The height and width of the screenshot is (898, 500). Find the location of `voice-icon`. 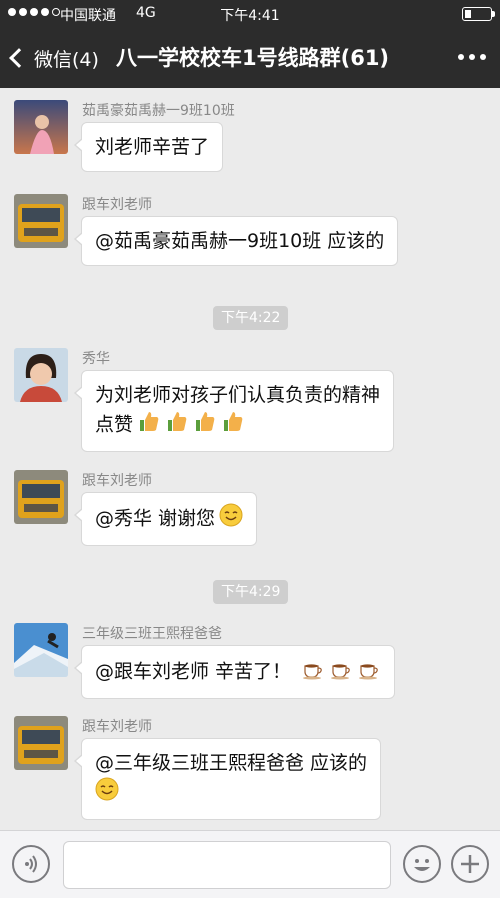

voice-icon is located at coordinates (31, 864).